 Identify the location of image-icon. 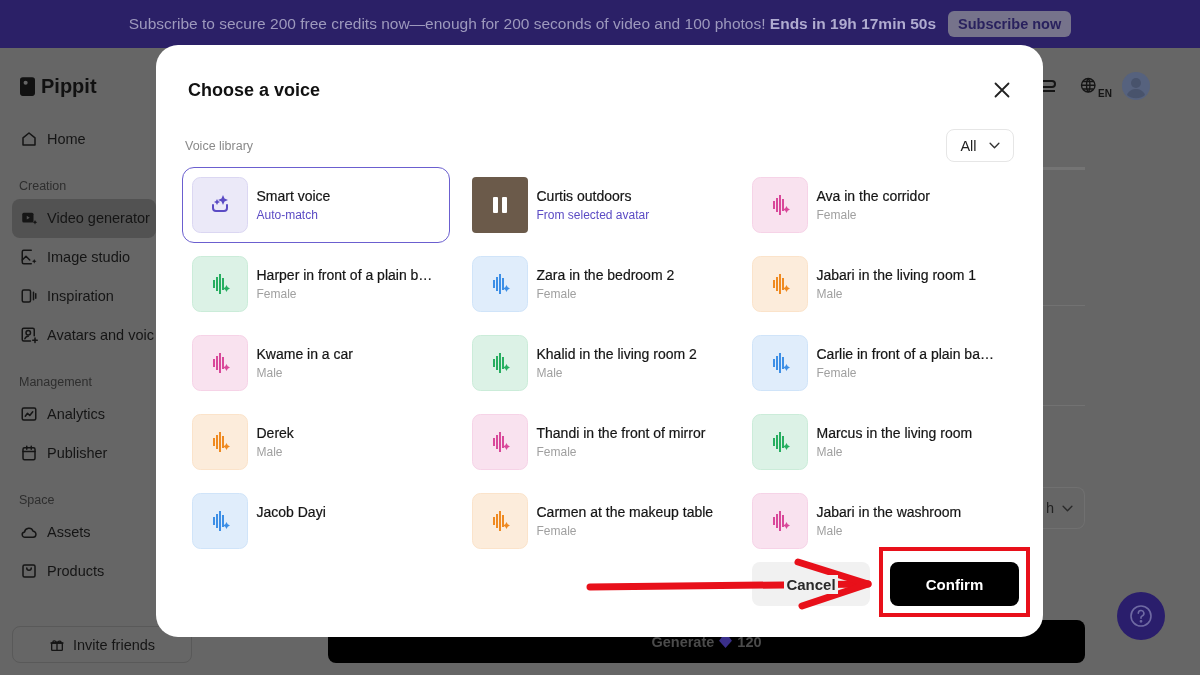
(29, 257).